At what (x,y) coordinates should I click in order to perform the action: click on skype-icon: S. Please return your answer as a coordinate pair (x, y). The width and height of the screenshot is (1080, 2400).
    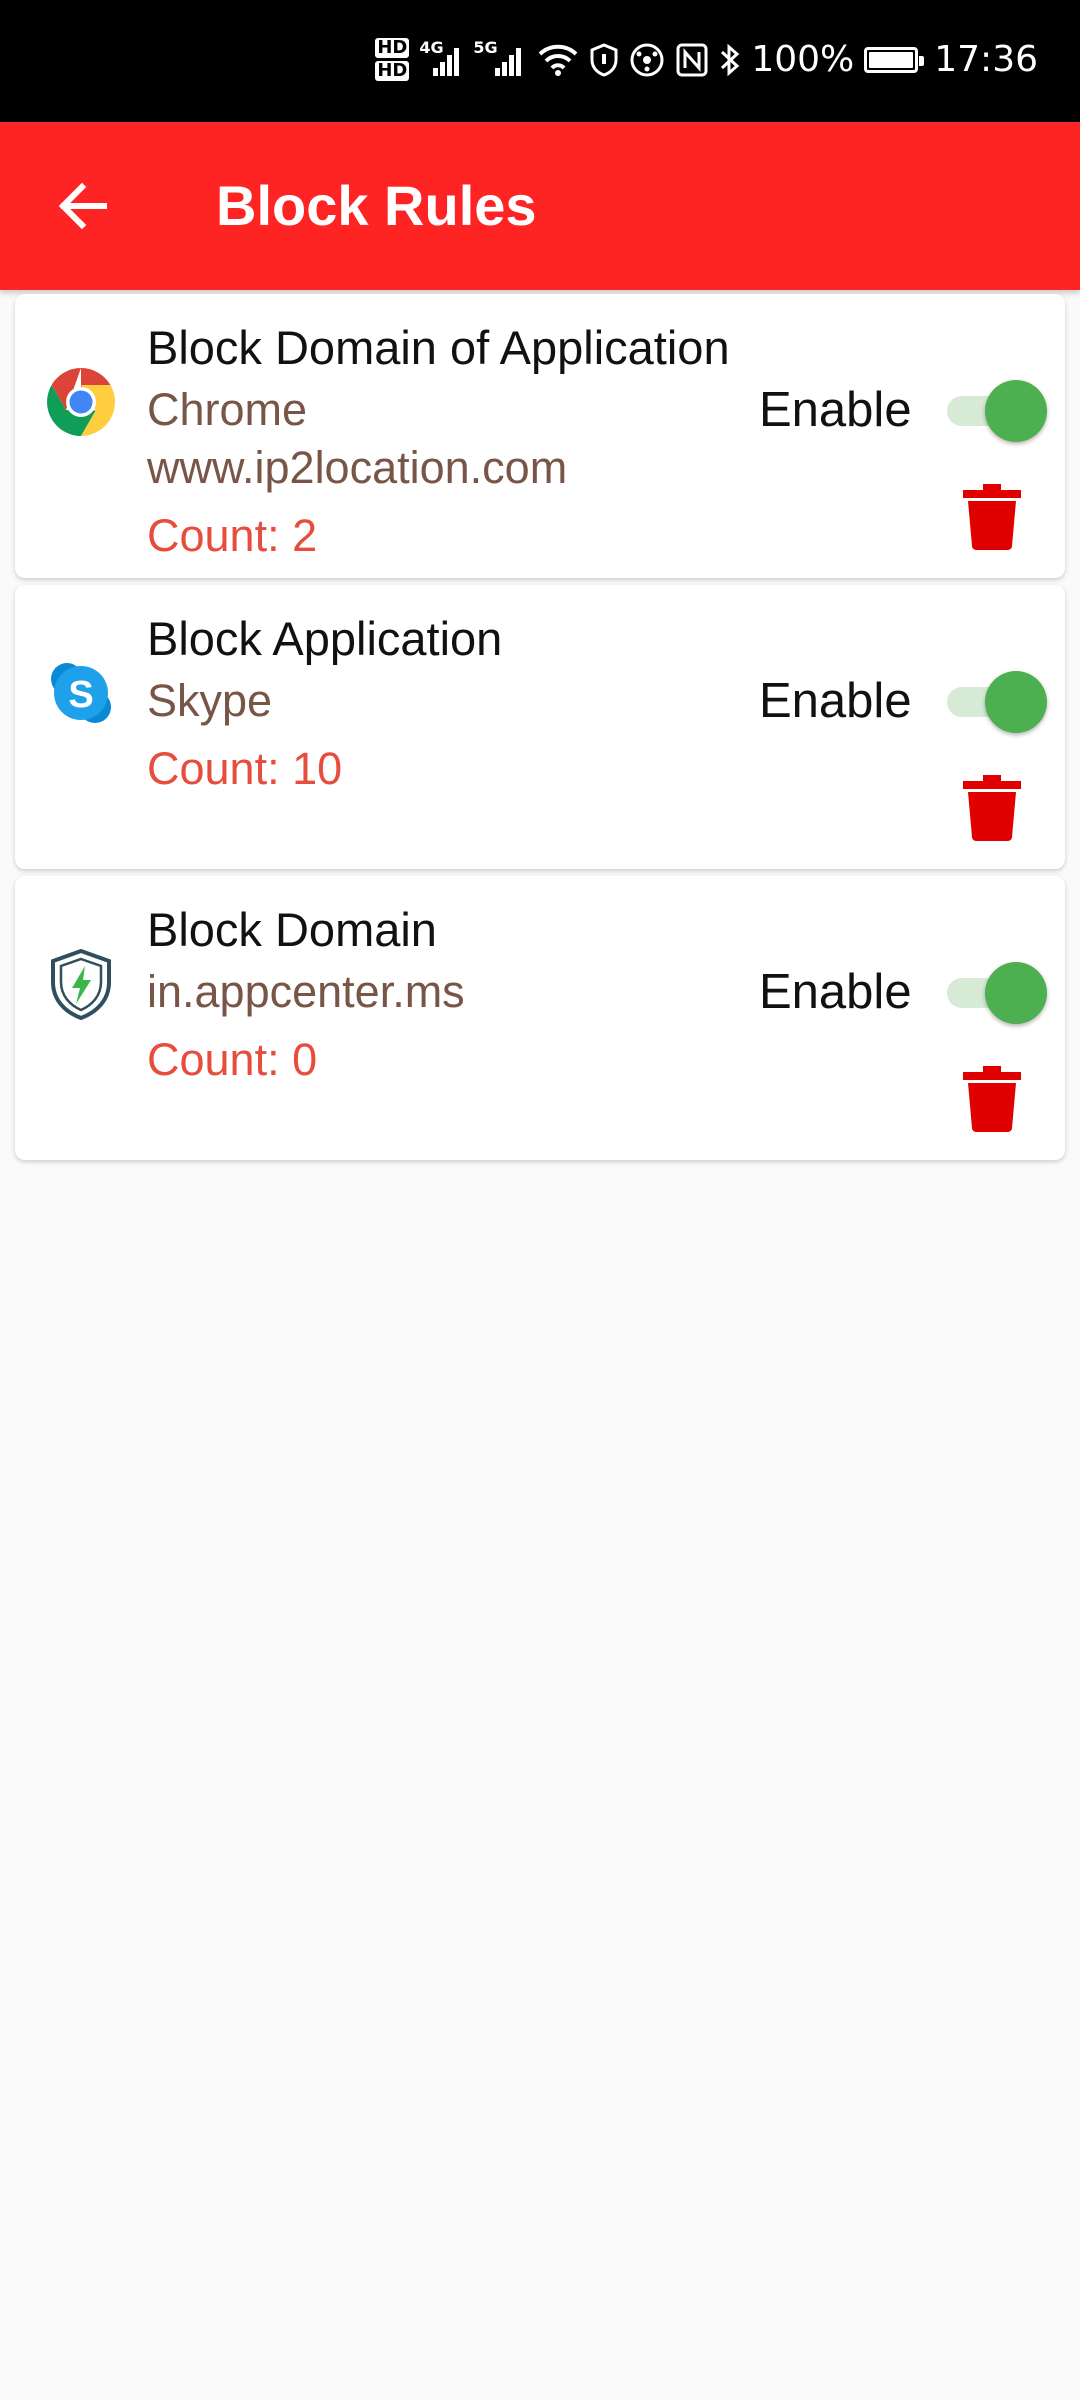
    Looking at the image, I should click on (81, 693).